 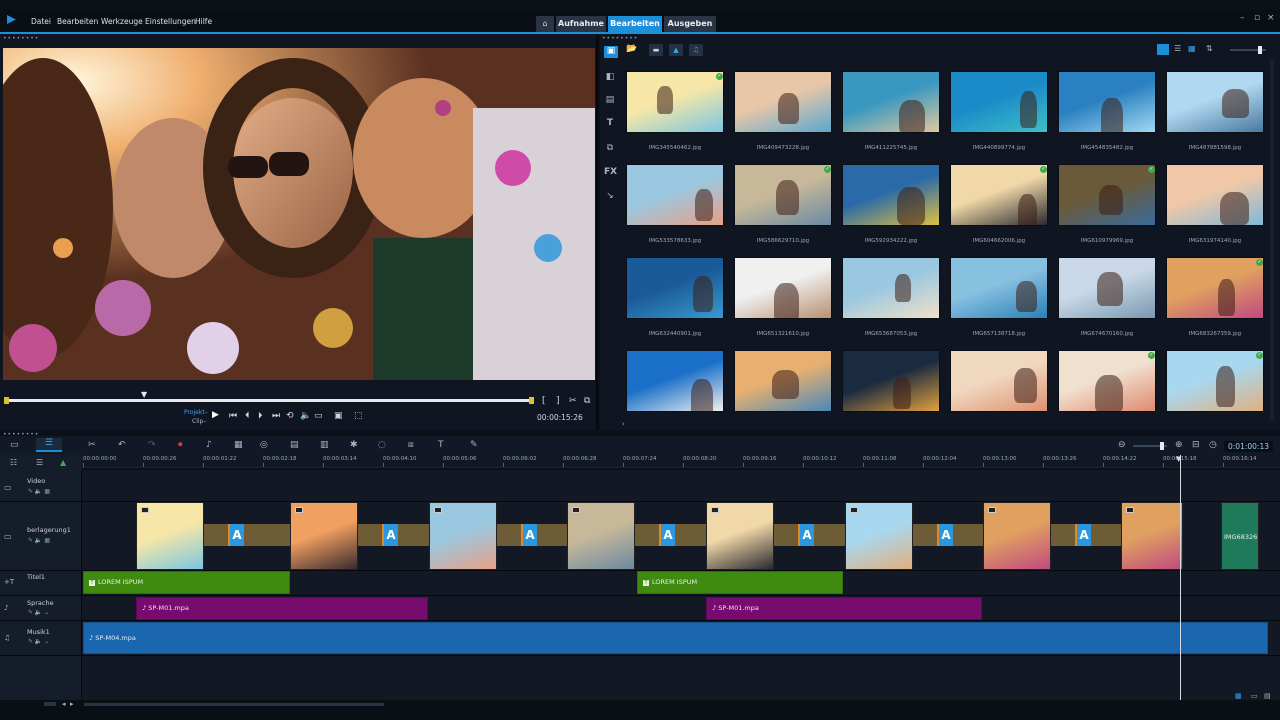 What do you see at coordinates (247, 416) in the screenshot?
I see `prev-frame-icon: ⏴` at bounding box center [247, 416].